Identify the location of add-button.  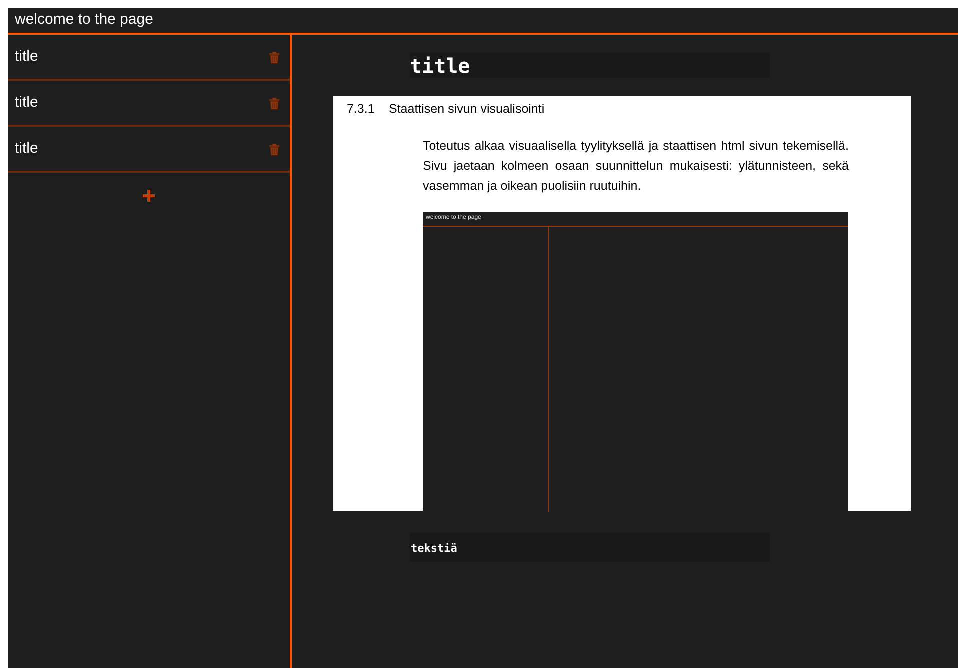
(149, 196).